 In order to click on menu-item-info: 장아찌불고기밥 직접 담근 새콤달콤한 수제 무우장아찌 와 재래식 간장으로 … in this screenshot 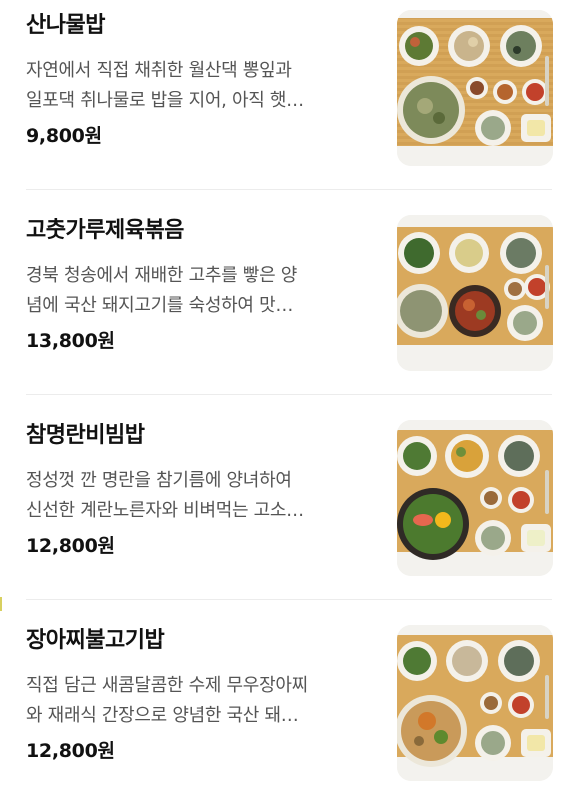, I will do `click(202, 695)`.